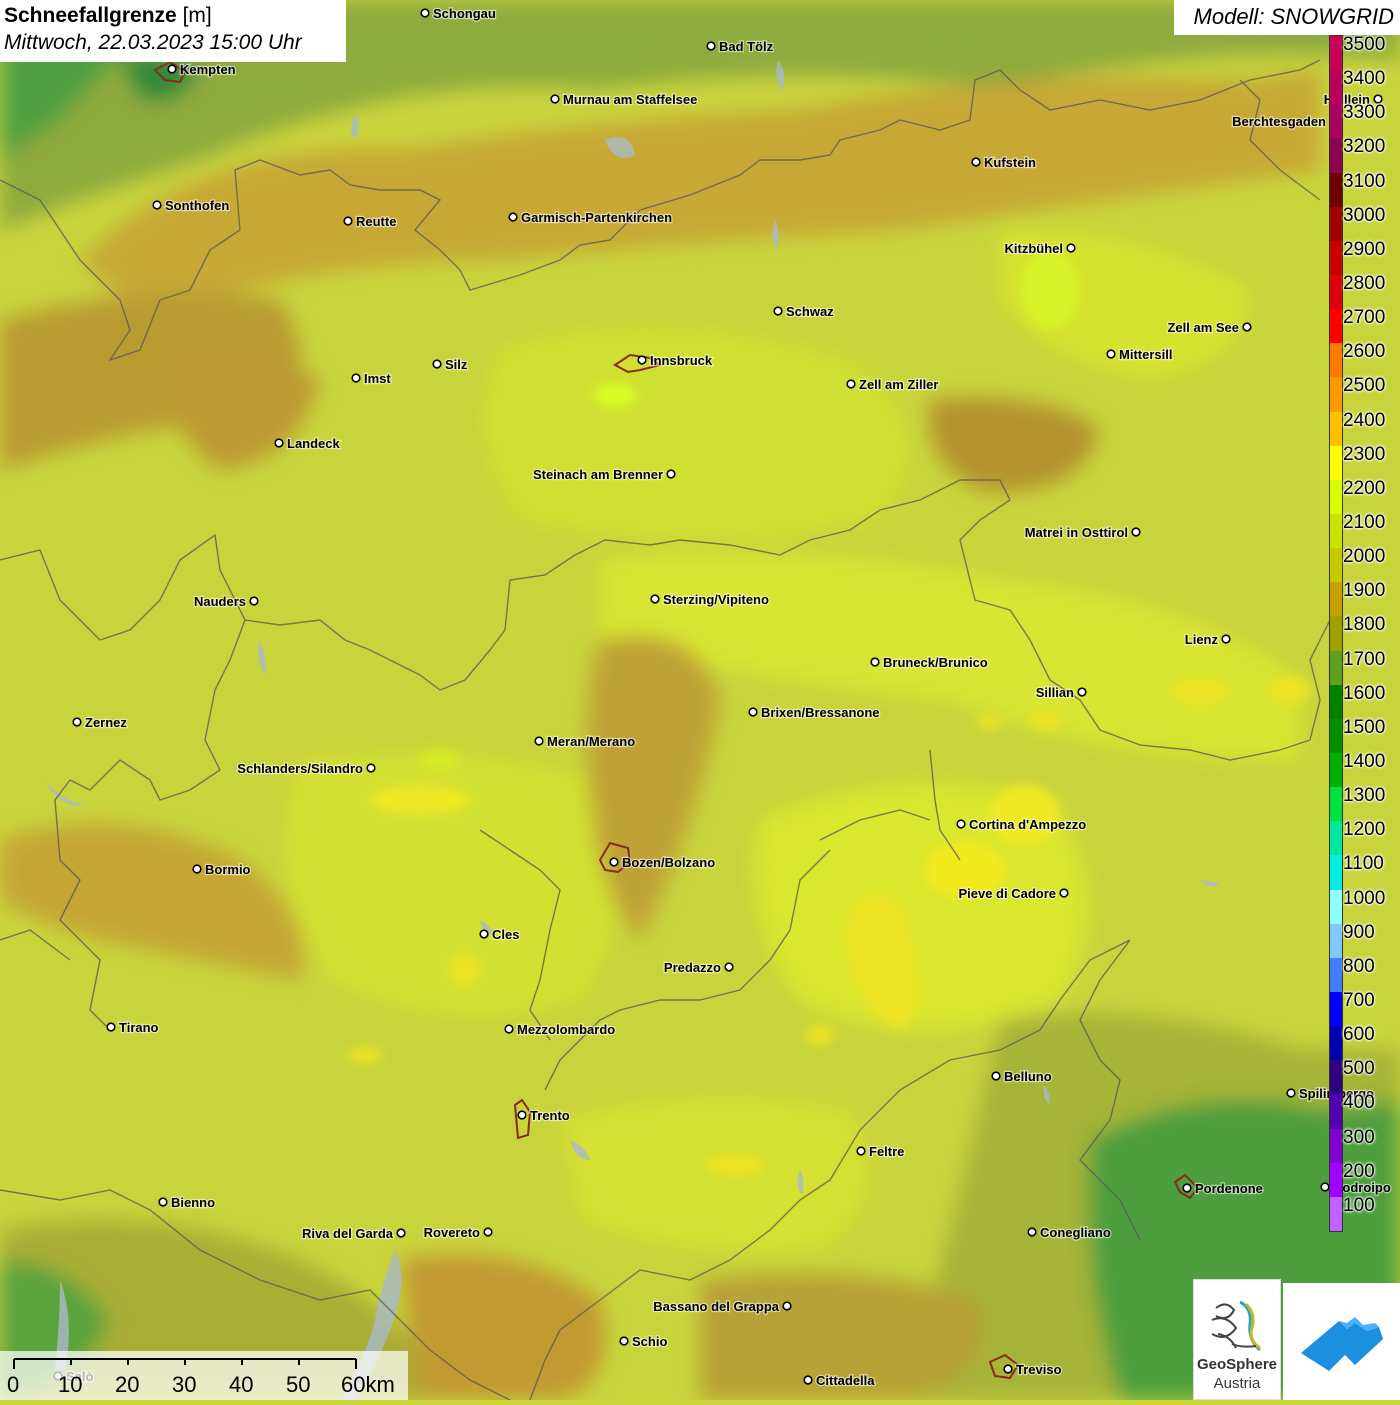 This screenshot has width=1400, height=1405. I want to click on city-marker: Bozen/Bolzano, so click(662, 862).